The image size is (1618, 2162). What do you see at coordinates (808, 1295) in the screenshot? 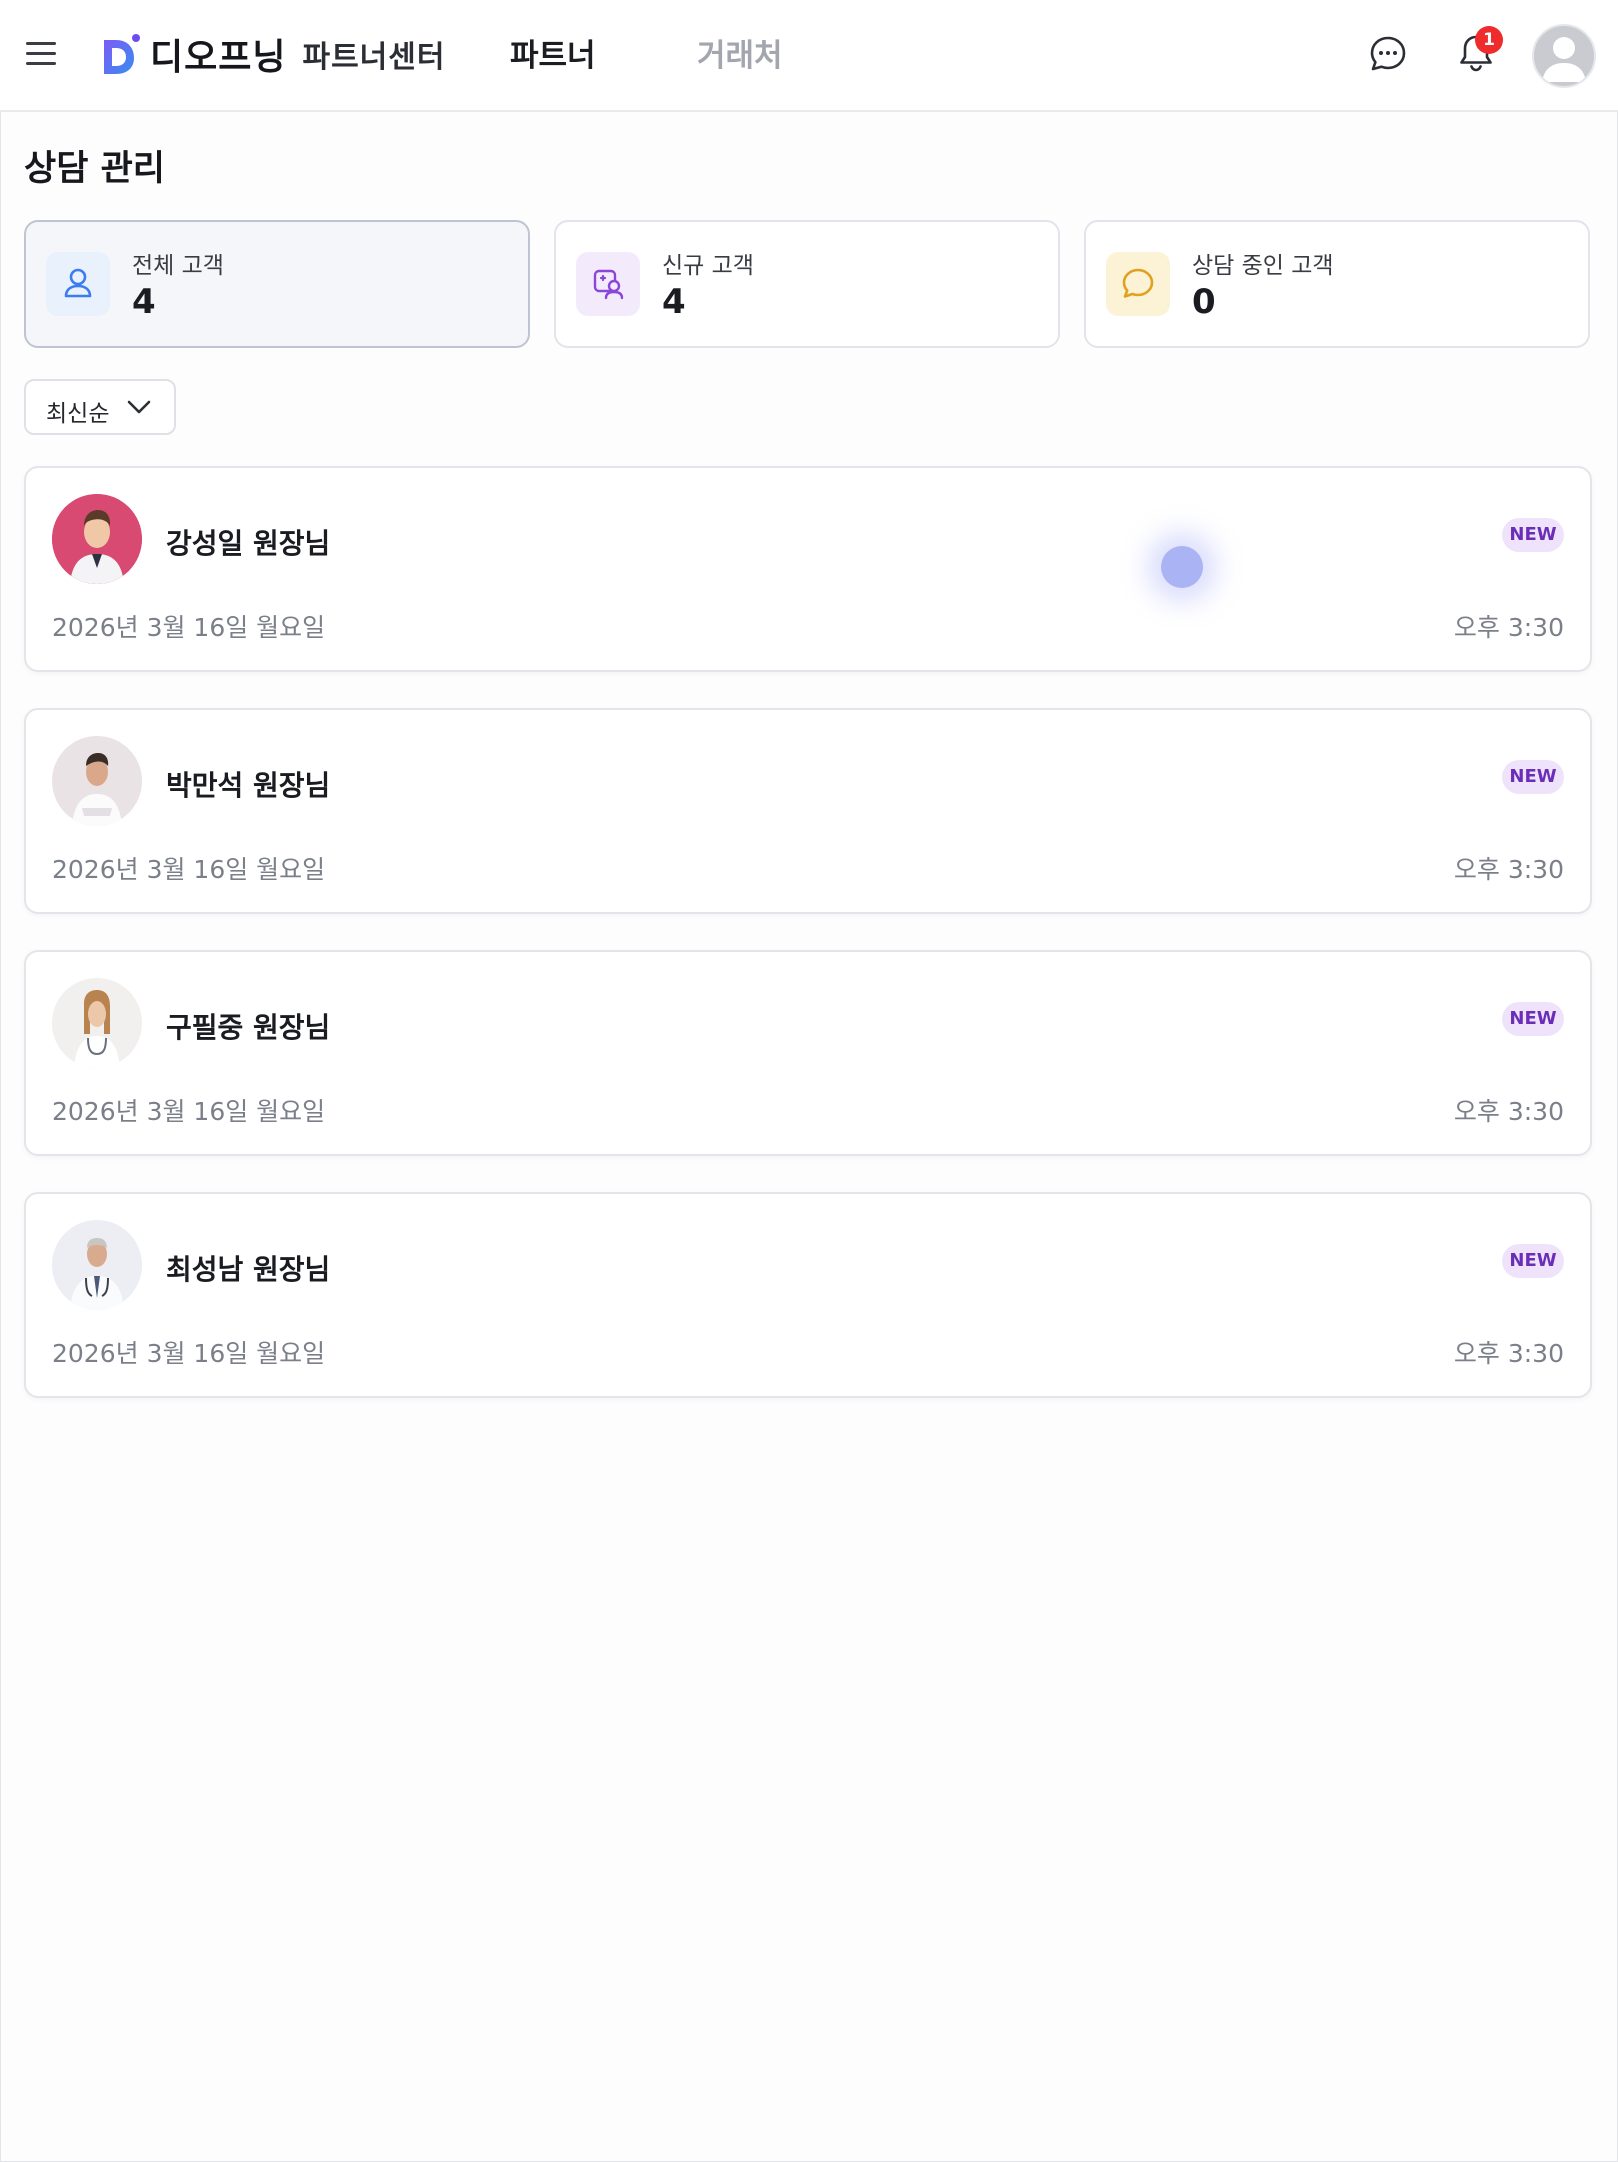
I see `customer-card: 최성남 원장님 NEW 2026년 3월 16일 월요일 오후 3:30` at bounding box center [808, 1295].